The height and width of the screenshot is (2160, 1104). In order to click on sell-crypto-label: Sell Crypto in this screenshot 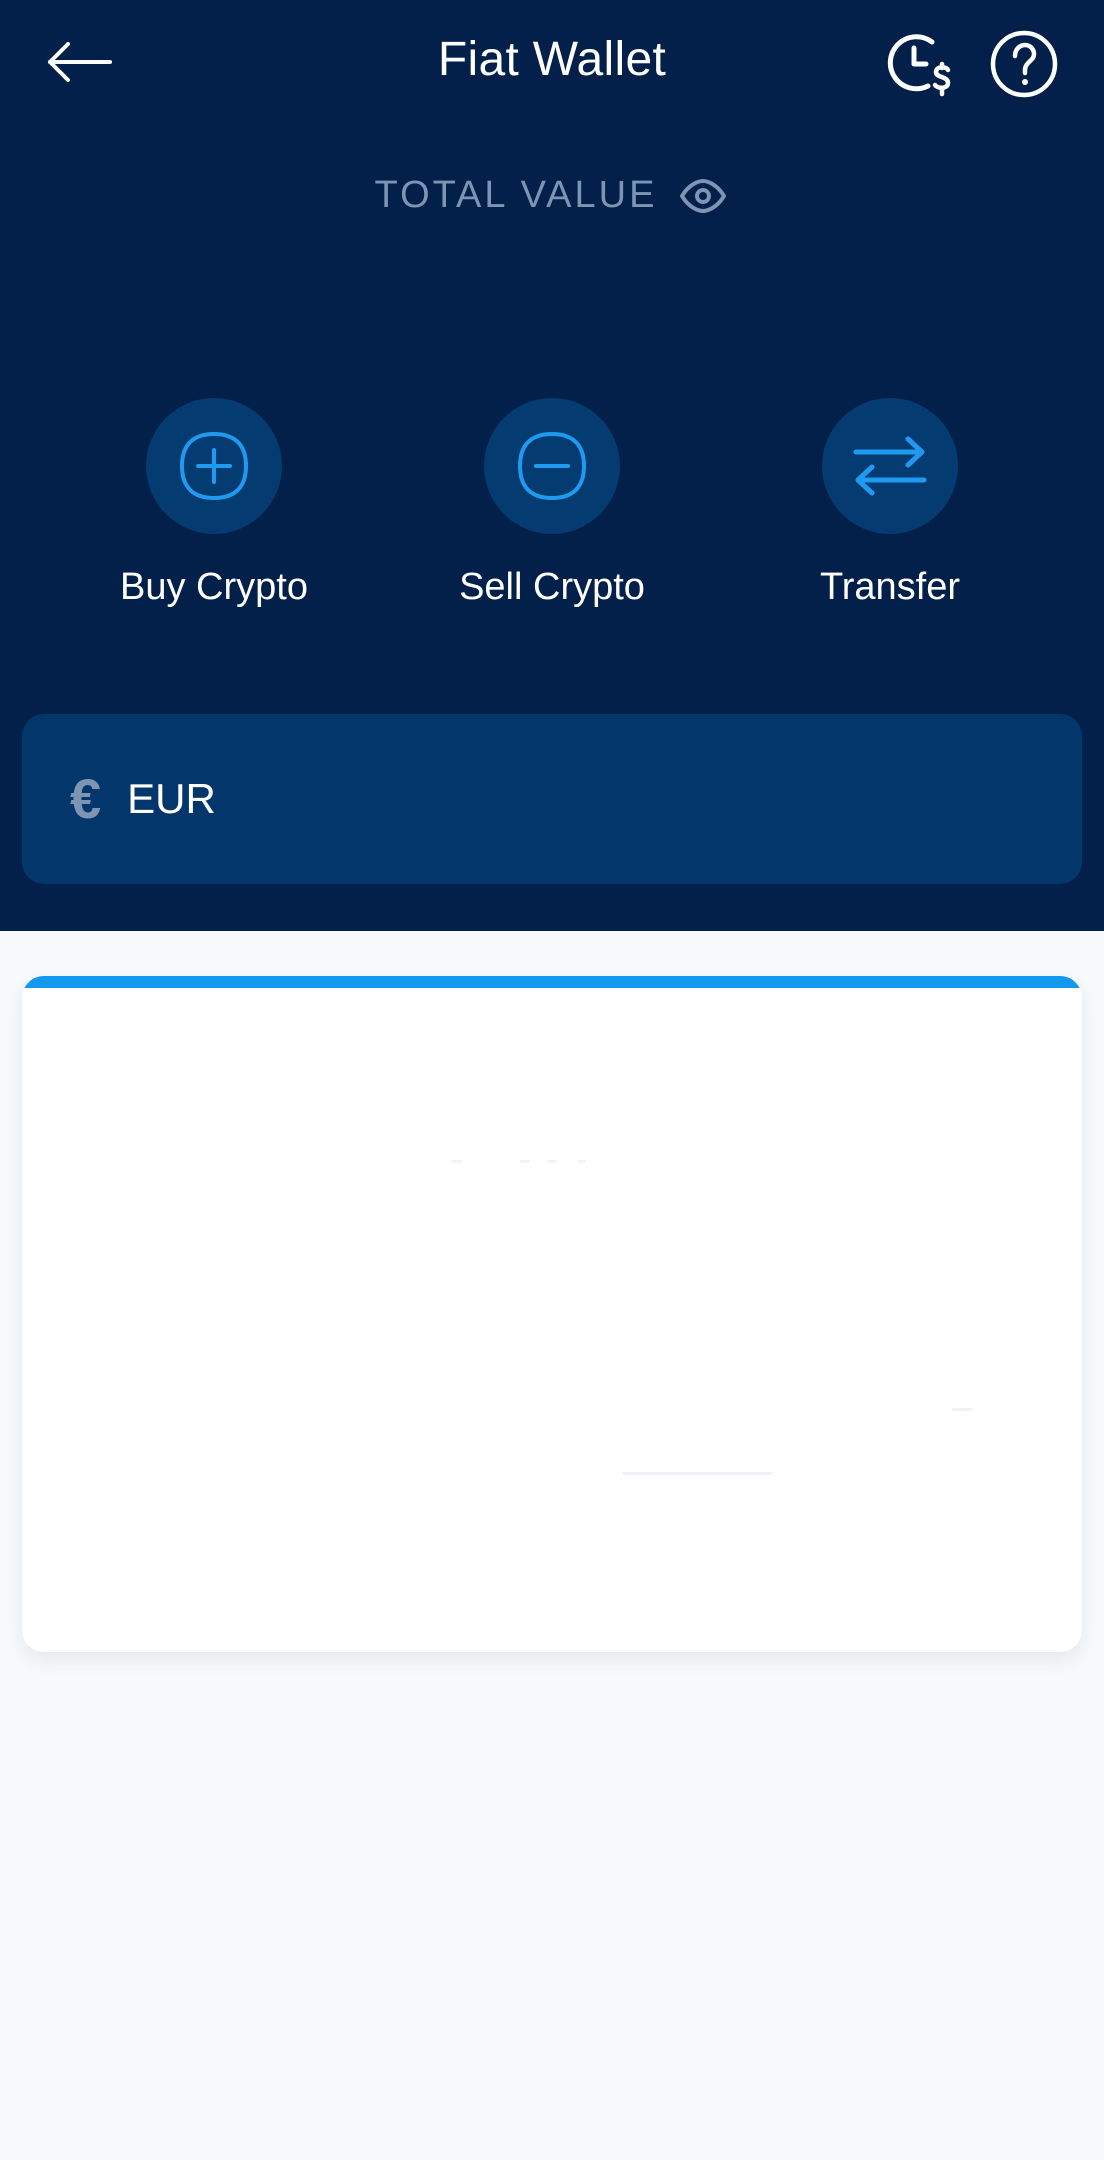, I will do `click(552, 587)`.